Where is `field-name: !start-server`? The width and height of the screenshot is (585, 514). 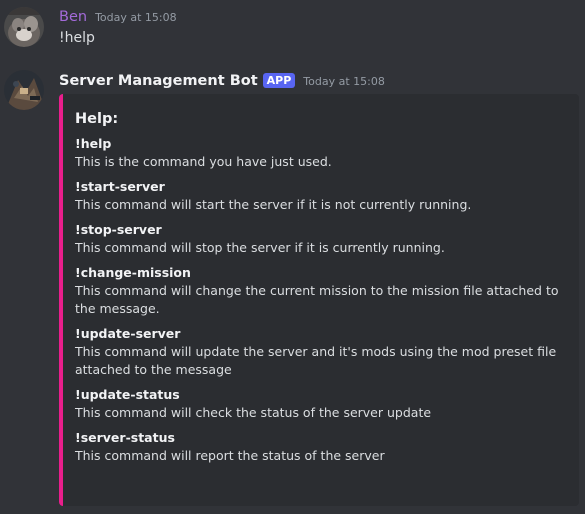
field-name: !start-server is located at coordinates (120, 186).